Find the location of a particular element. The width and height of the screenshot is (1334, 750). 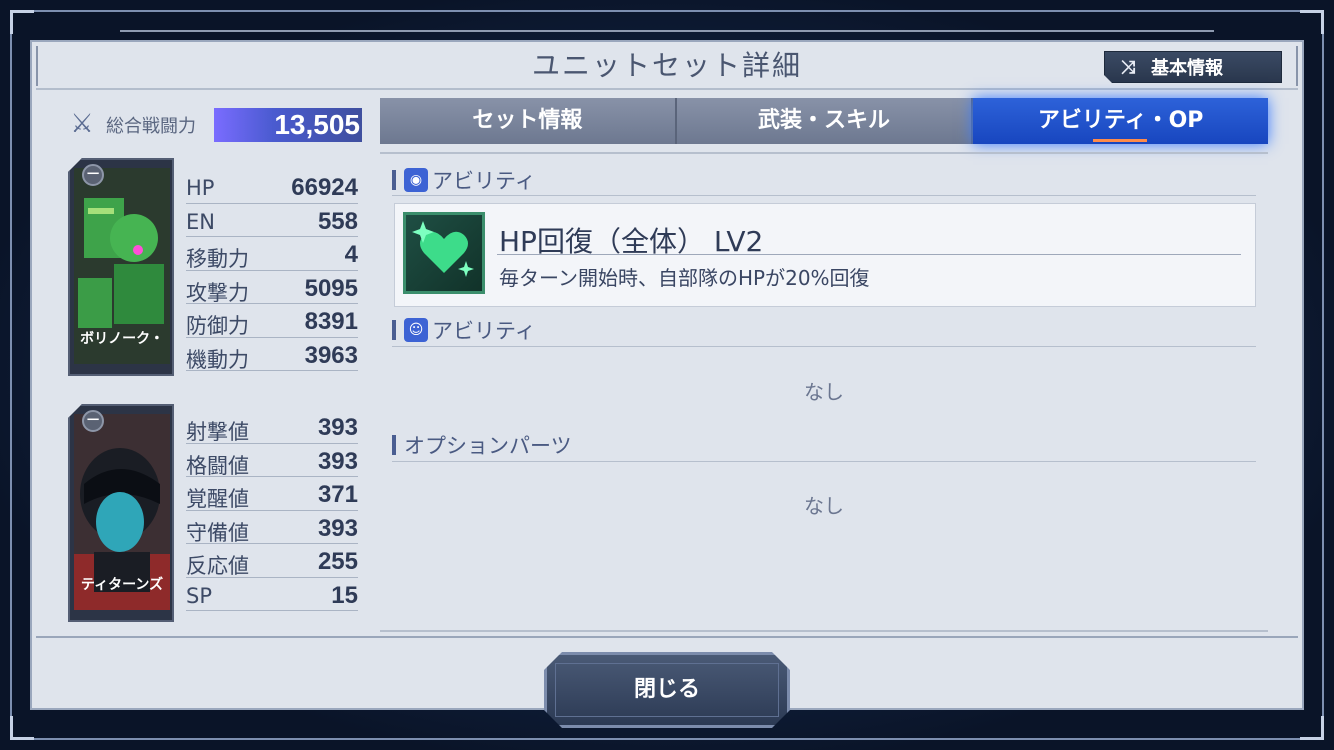

option-parts-label: オプションパーツ is located at coordinates (488, 446).